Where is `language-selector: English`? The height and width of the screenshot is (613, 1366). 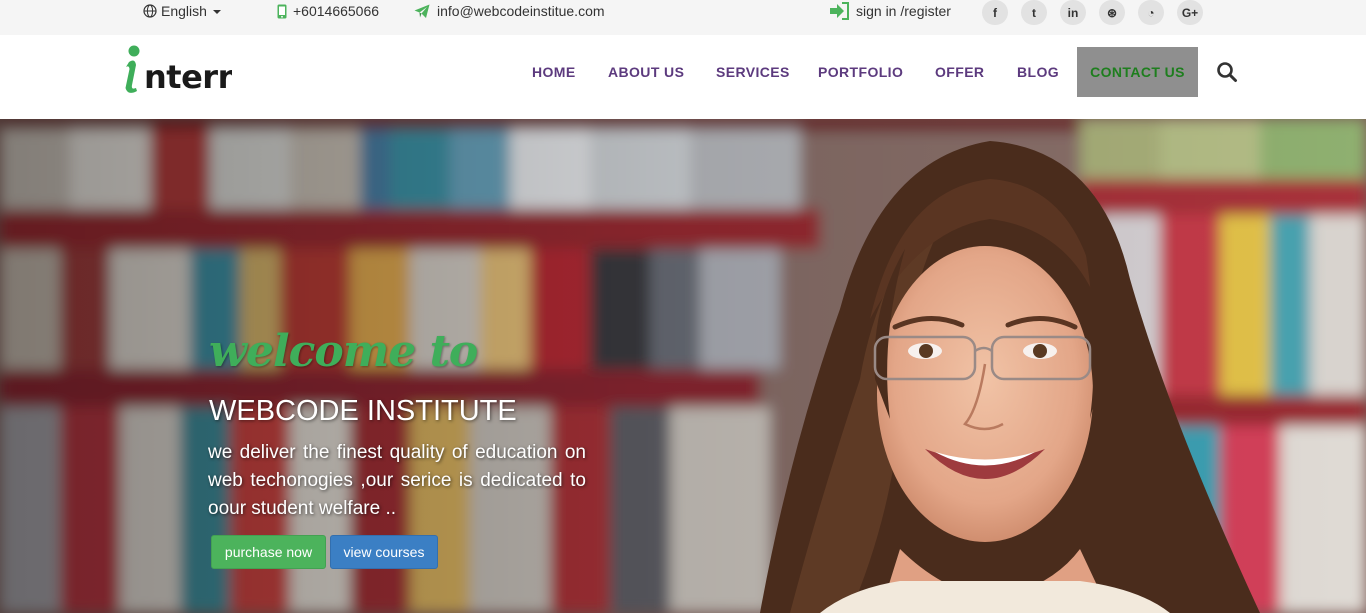 language-selector: English is located at coordinates (182, 11).